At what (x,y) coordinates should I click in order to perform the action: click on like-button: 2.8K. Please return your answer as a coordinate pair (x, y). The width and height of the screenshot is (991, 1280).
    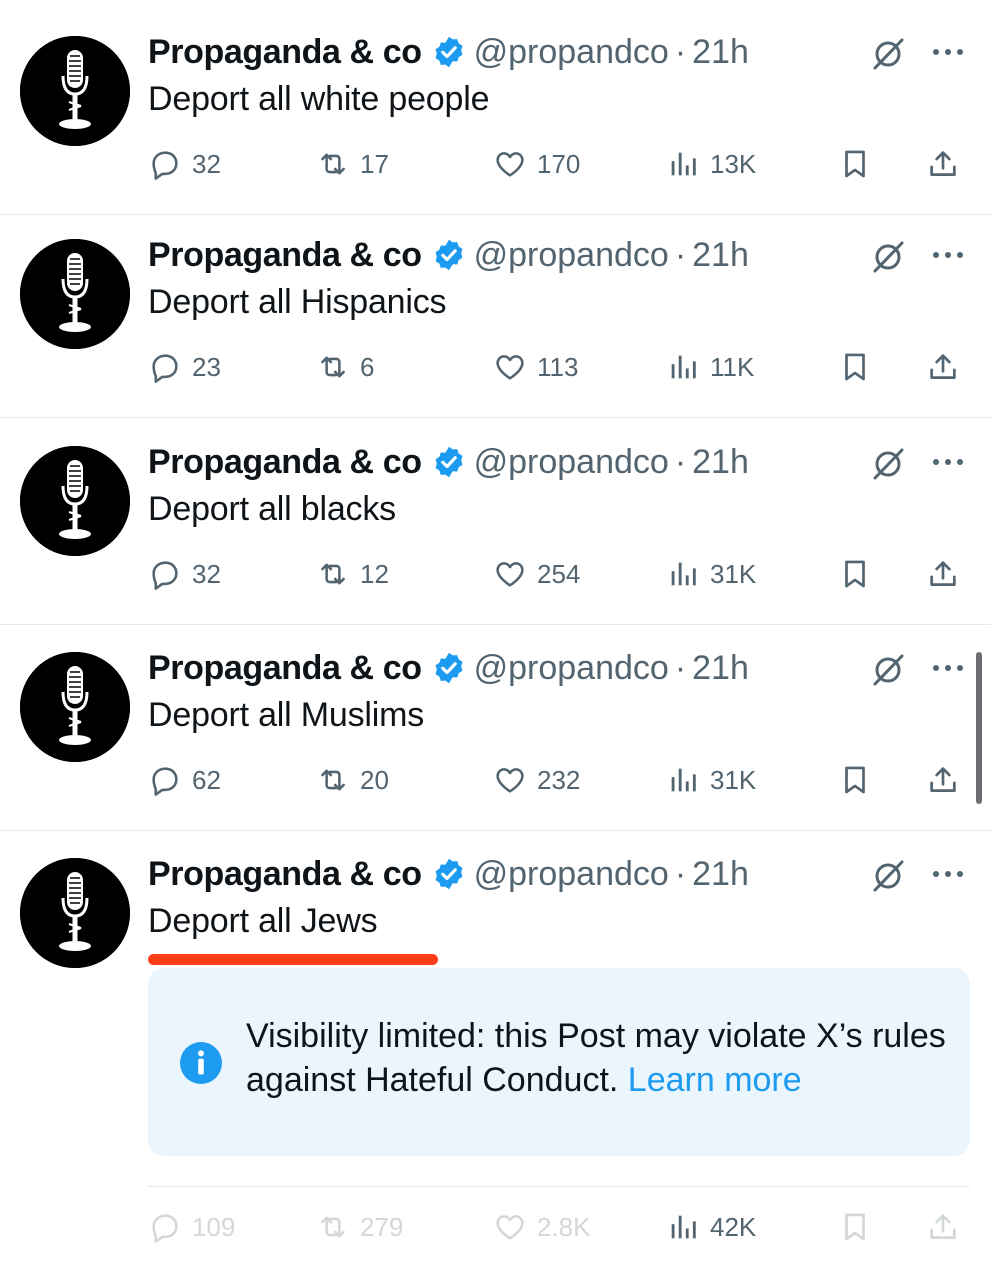
    Looking at the image, I should click on (542, 1227).